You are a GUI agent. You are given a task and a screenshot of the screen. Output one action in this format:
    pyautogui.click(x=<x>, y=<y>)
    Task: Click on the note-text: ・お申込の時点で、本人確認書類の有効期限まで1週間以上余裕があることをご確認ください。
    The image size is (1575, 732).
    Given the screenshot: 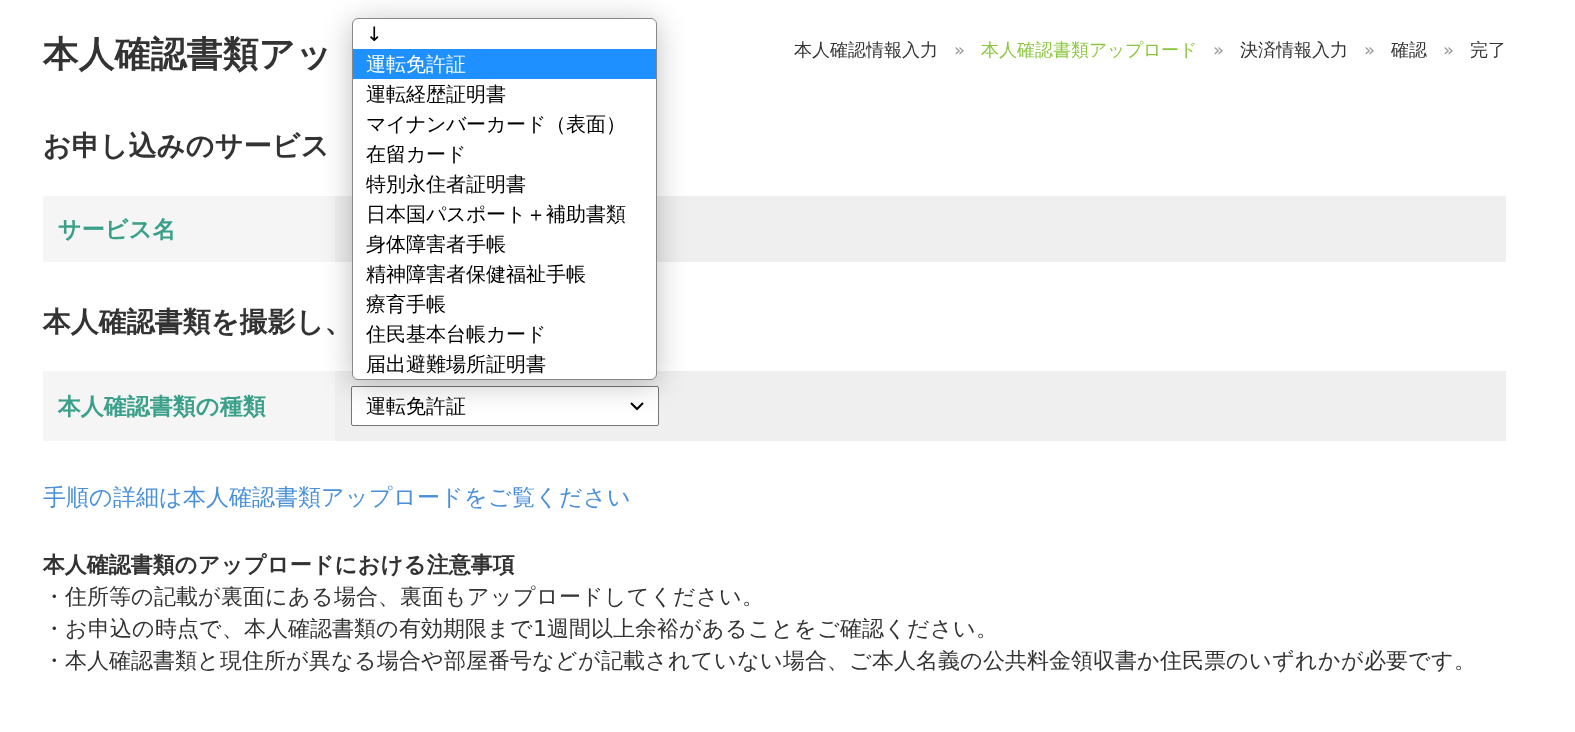 What is the action you would take?
    pyautogui.click(x=521, y=629)
    